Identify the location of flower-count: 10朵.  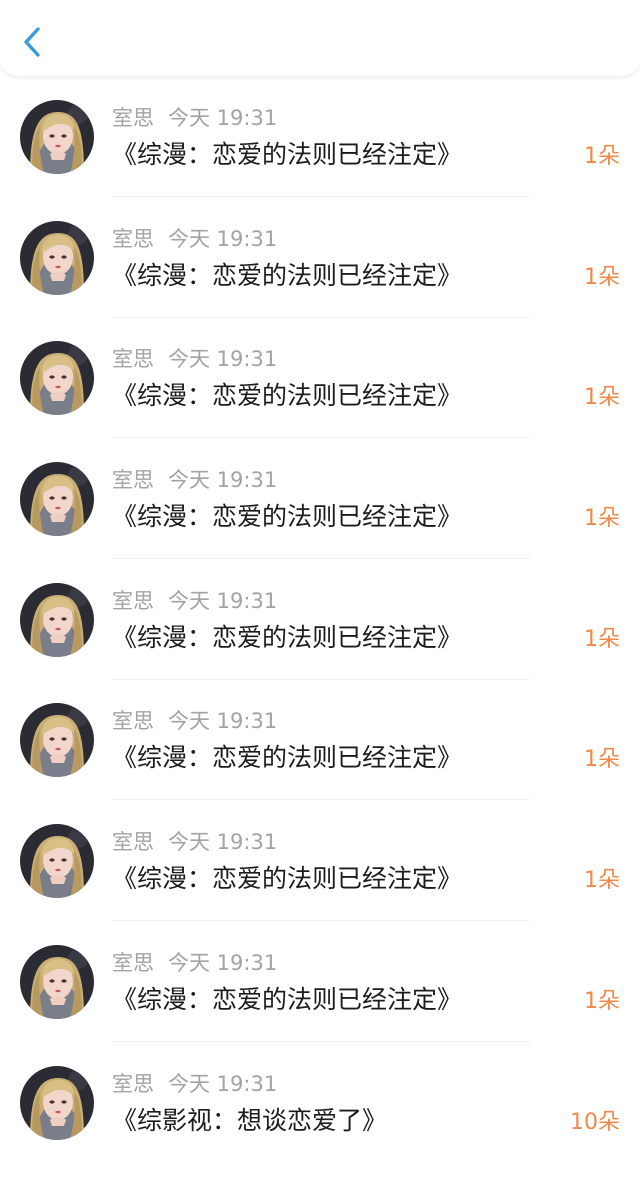
(595, 1123).